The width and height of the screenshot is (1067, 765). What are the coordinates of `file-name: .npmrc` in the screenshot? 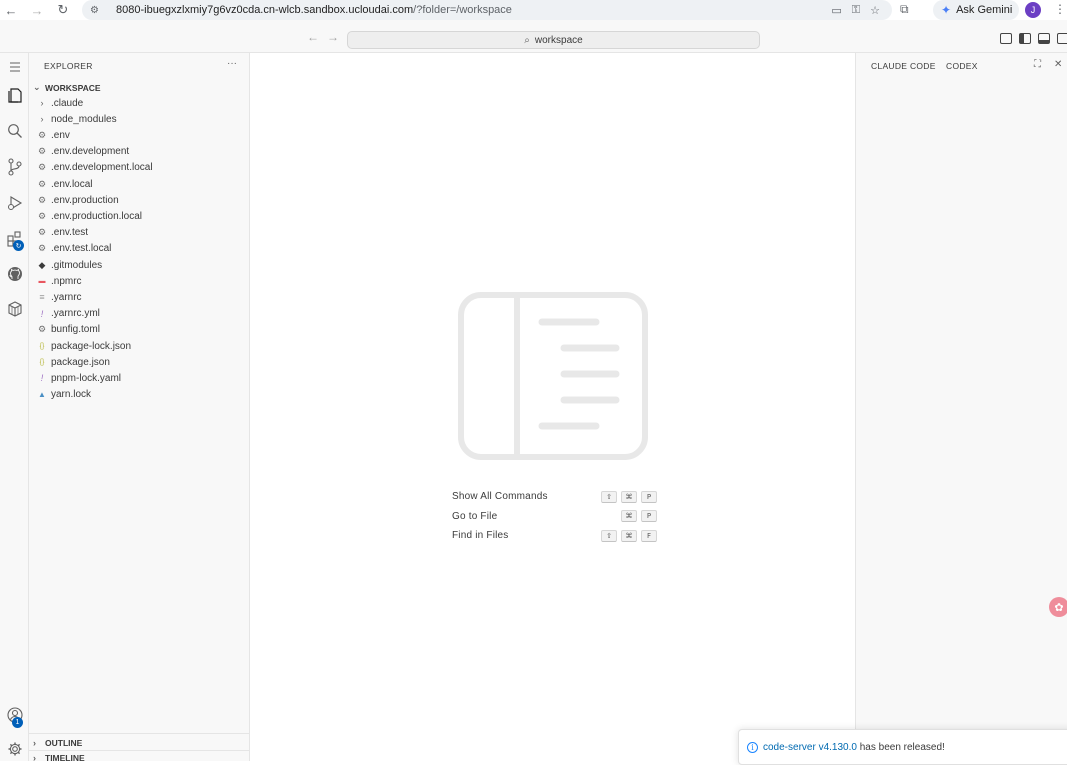 It's located at (66, 281).